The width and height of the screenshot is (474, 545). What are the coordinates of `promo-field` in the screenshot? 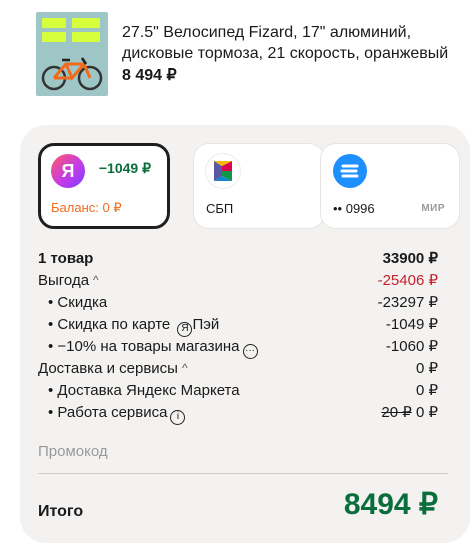 It's located at (243, 455).